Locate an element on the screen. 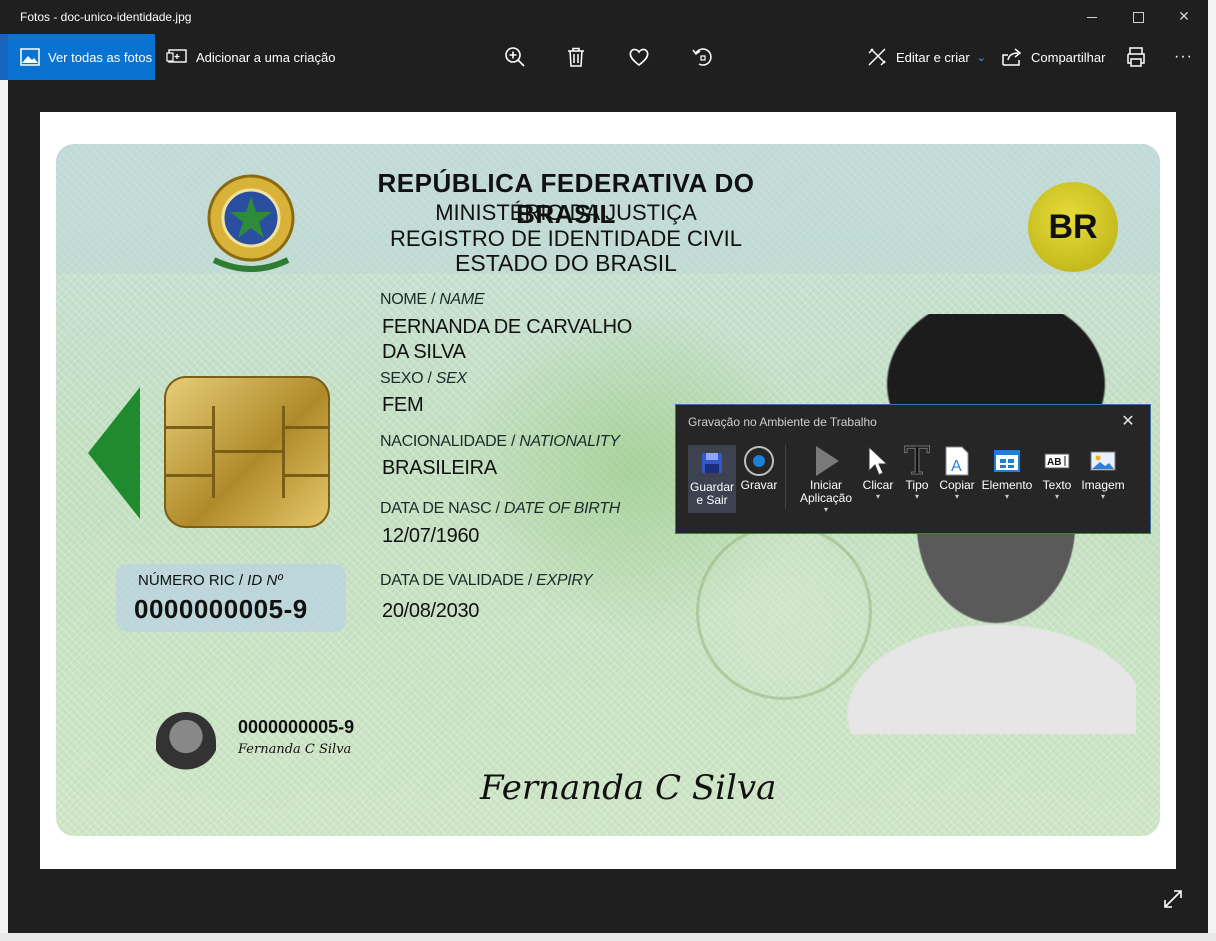  copy-button: A Copiar ▾ is located at coordinates (957, 472).